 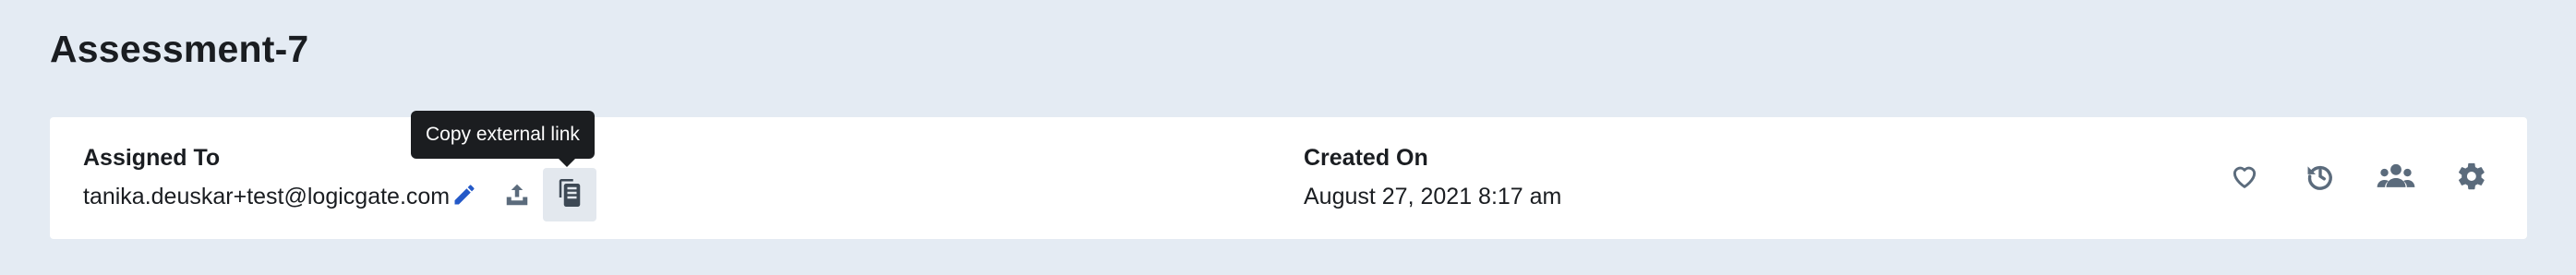 I want to click on created-on-value: August 27, 2021 8:17 am, so click(x=1433, y=197).